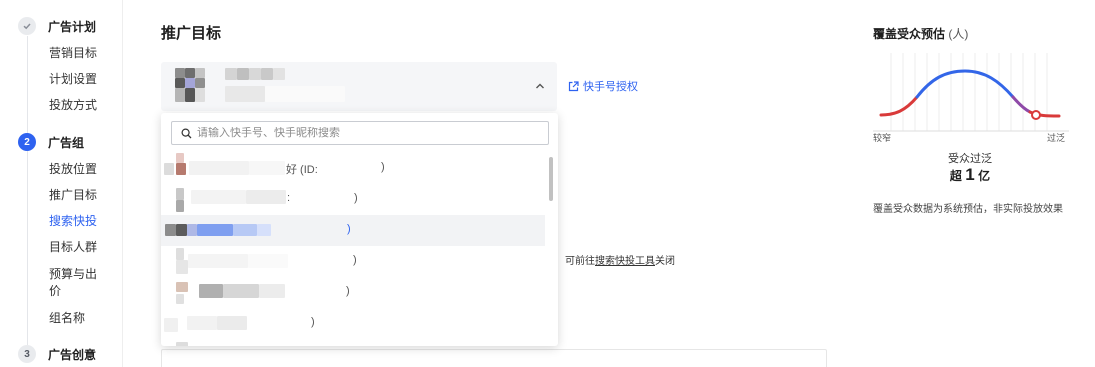 This screenshot has width=1095, height=367. Describe the element at coordinates (182, 344) in the screenshot. I see `account-option-partial` at that location.